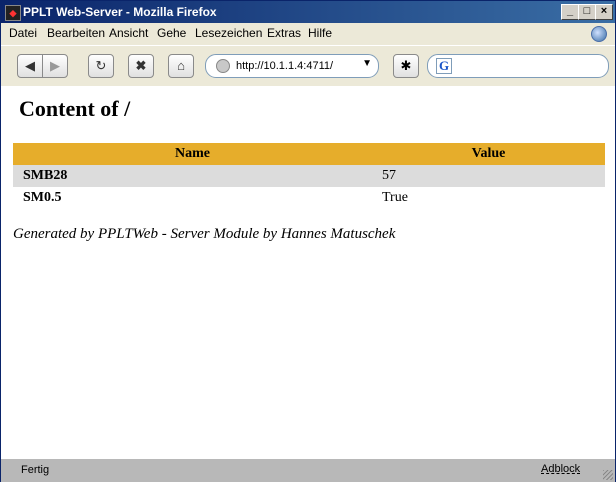  I want to click on status-bar: Fertig Adblock, so click(308, 470).